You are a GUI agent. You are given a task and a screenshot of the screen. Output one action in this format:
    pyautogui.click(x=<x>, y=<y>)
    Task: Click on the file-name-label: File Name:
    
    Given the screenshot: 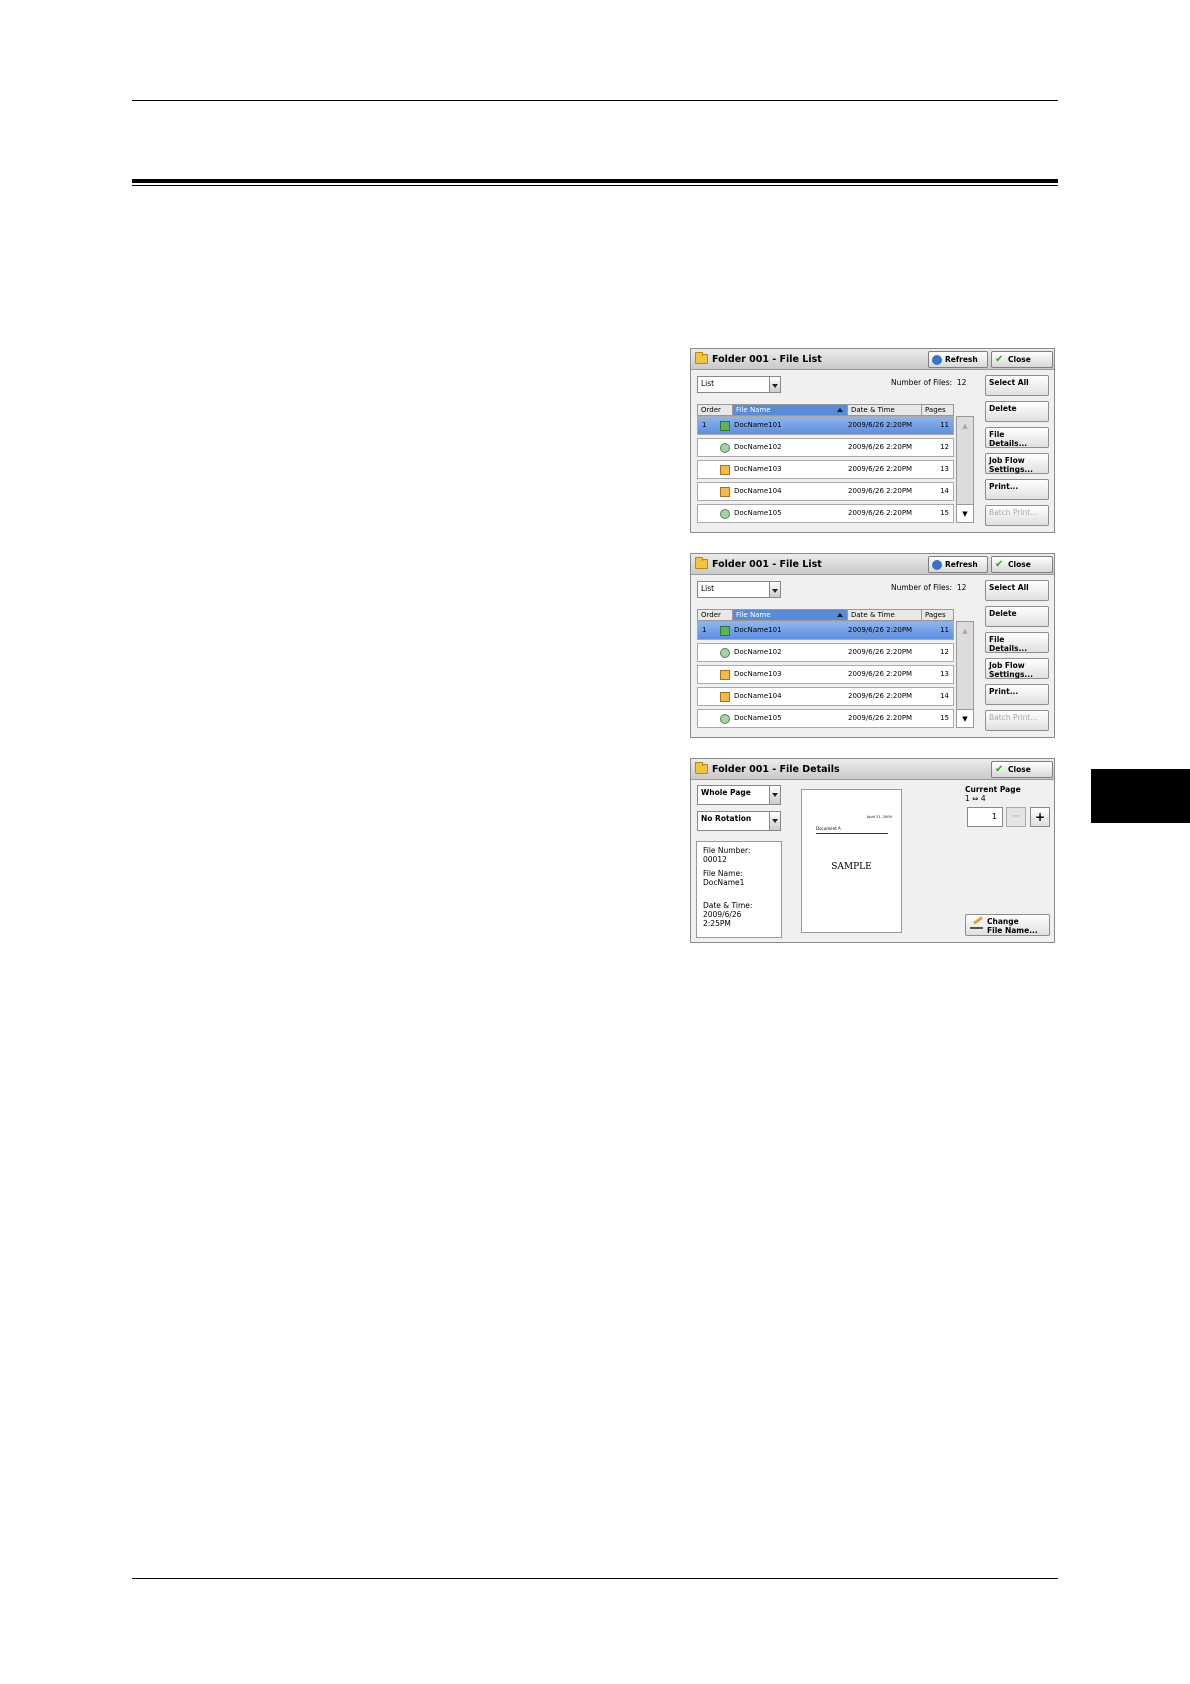 What is the action you would take?
    pyautogui.click(x=723, y=873)
    